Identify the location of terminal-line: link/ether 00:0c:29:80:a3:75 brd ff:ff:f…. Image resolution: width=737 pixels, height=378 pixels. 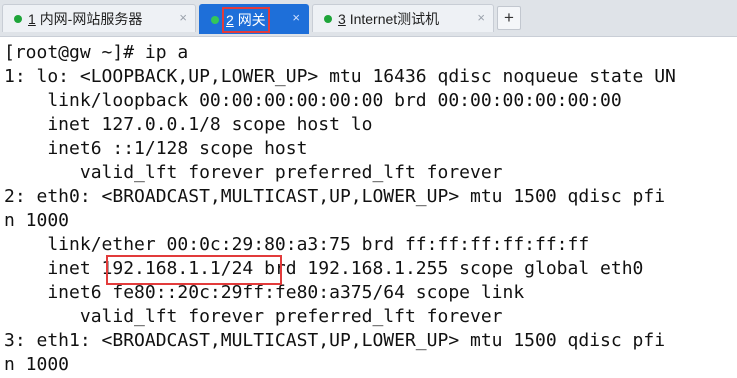
(297, 244).